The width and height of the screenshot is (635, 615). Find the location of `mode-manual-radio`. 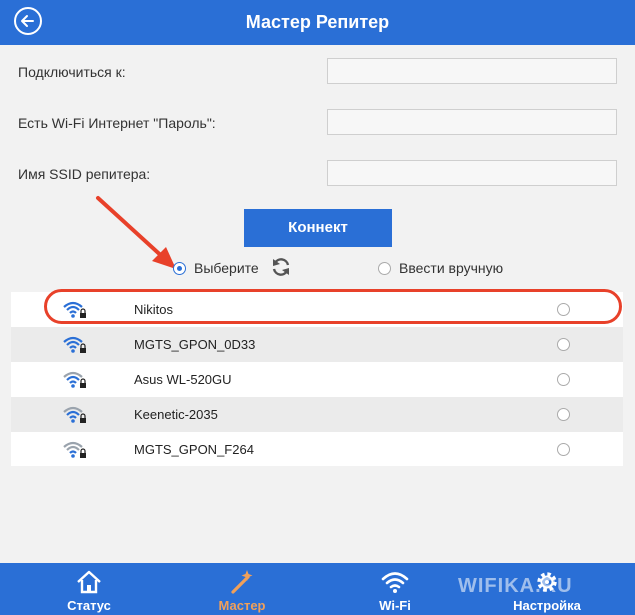

mode-manual-radio is located at coordinates (384, 268).